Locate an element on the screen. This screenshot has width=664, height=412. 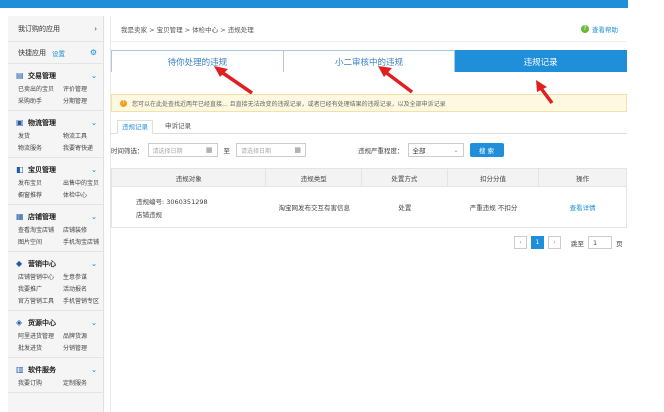
arrow-pending is located at coordinates (233, 80).